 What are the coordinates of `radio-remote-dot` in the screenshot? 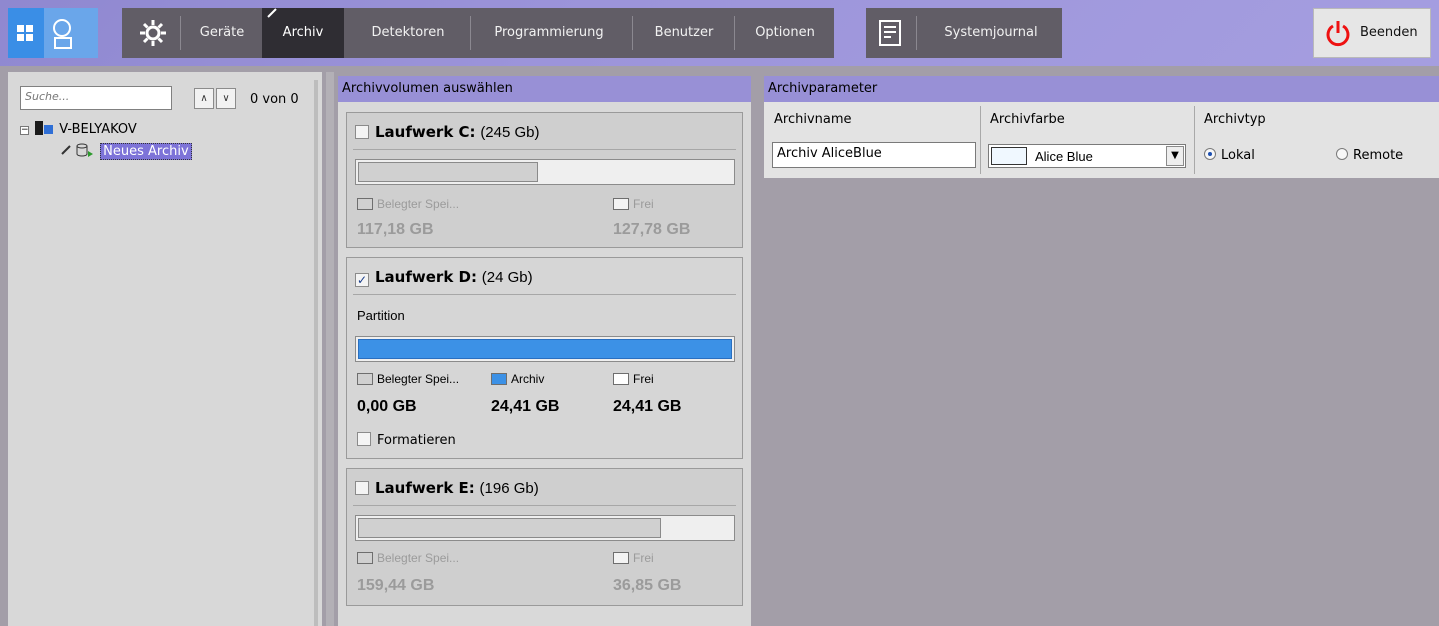 It's located at (1342, 154).